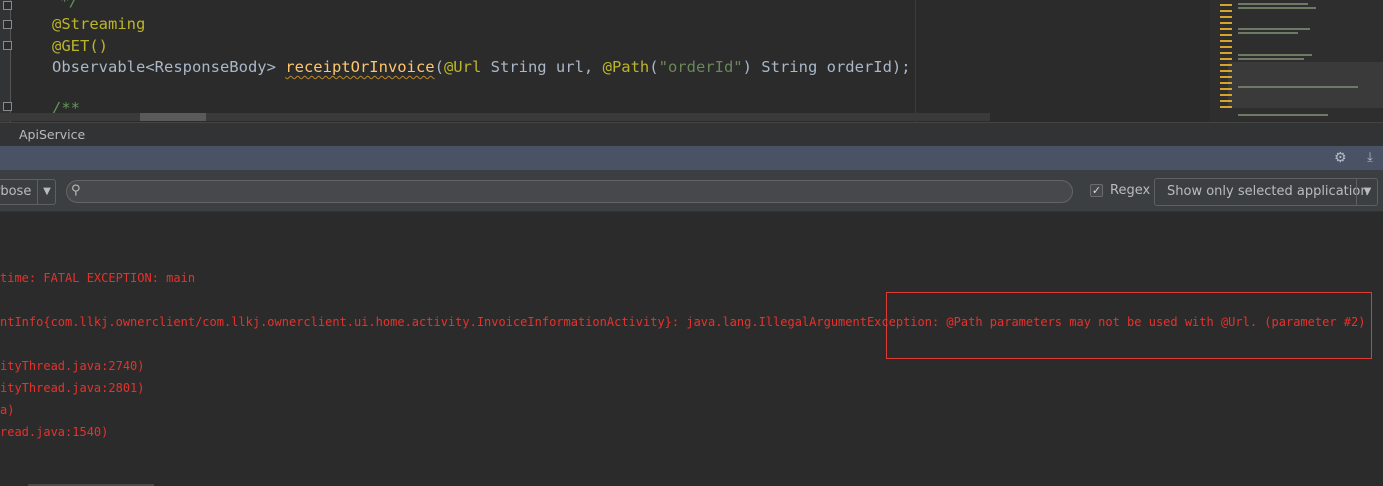 This screenshot has width=1383, height=486. What do you see at coordinates (72, 366) in the screenshot?
I see `log-line: ityThread.java:2740)` at bounding box center [72, 366].